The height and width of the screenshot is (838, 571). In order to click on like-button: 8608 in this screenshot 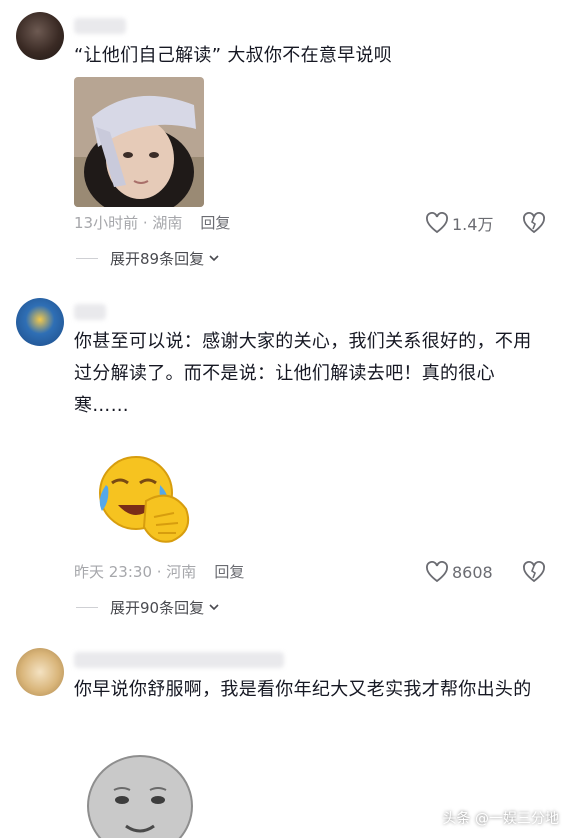, I will do `click(459, 572)`.